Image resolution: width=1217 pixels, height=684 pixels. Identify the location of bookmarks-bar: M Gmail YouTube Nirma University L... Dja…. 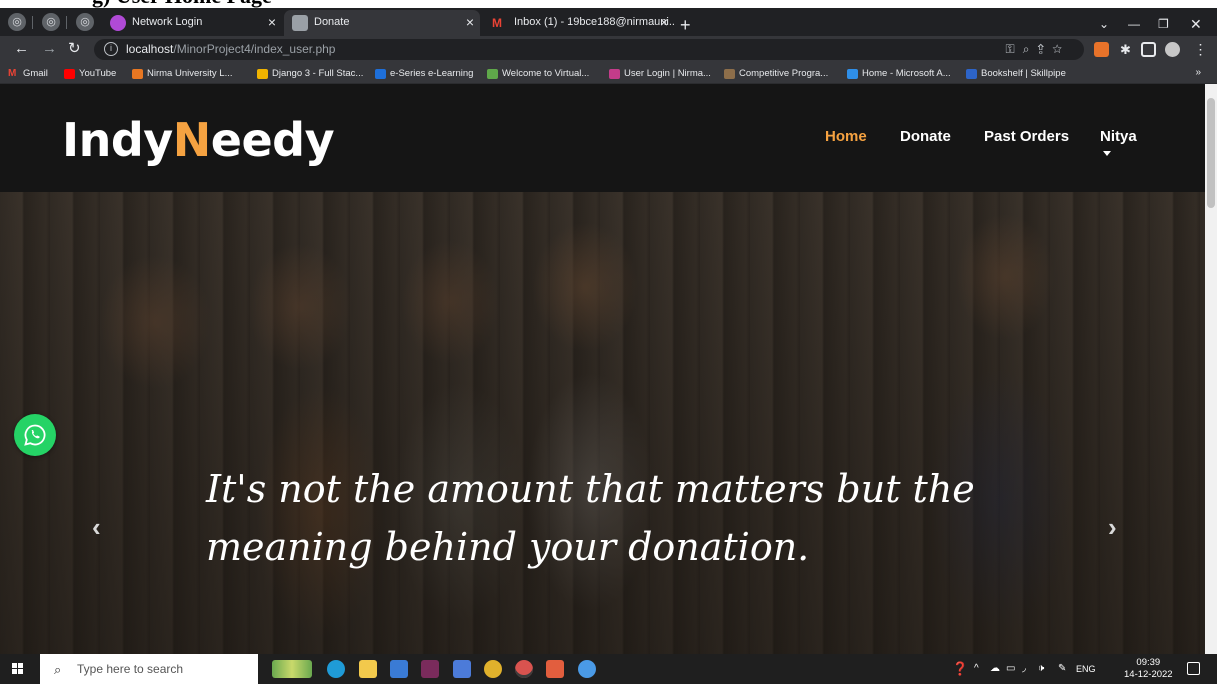
(608, 74).